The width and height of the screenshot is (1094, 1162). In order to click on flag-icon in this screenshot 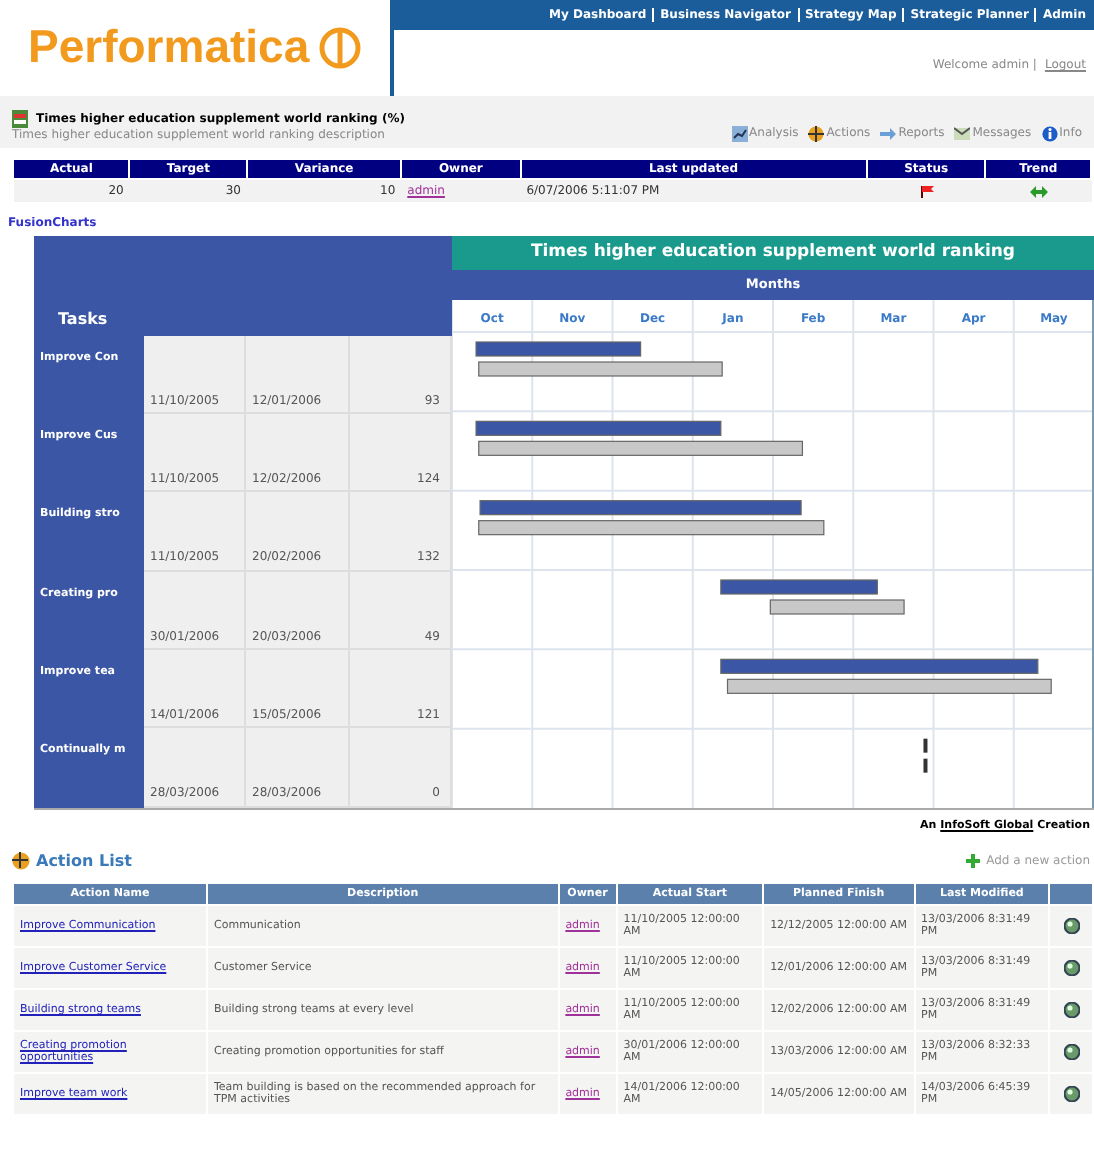, I will do `click(926, 191)`.